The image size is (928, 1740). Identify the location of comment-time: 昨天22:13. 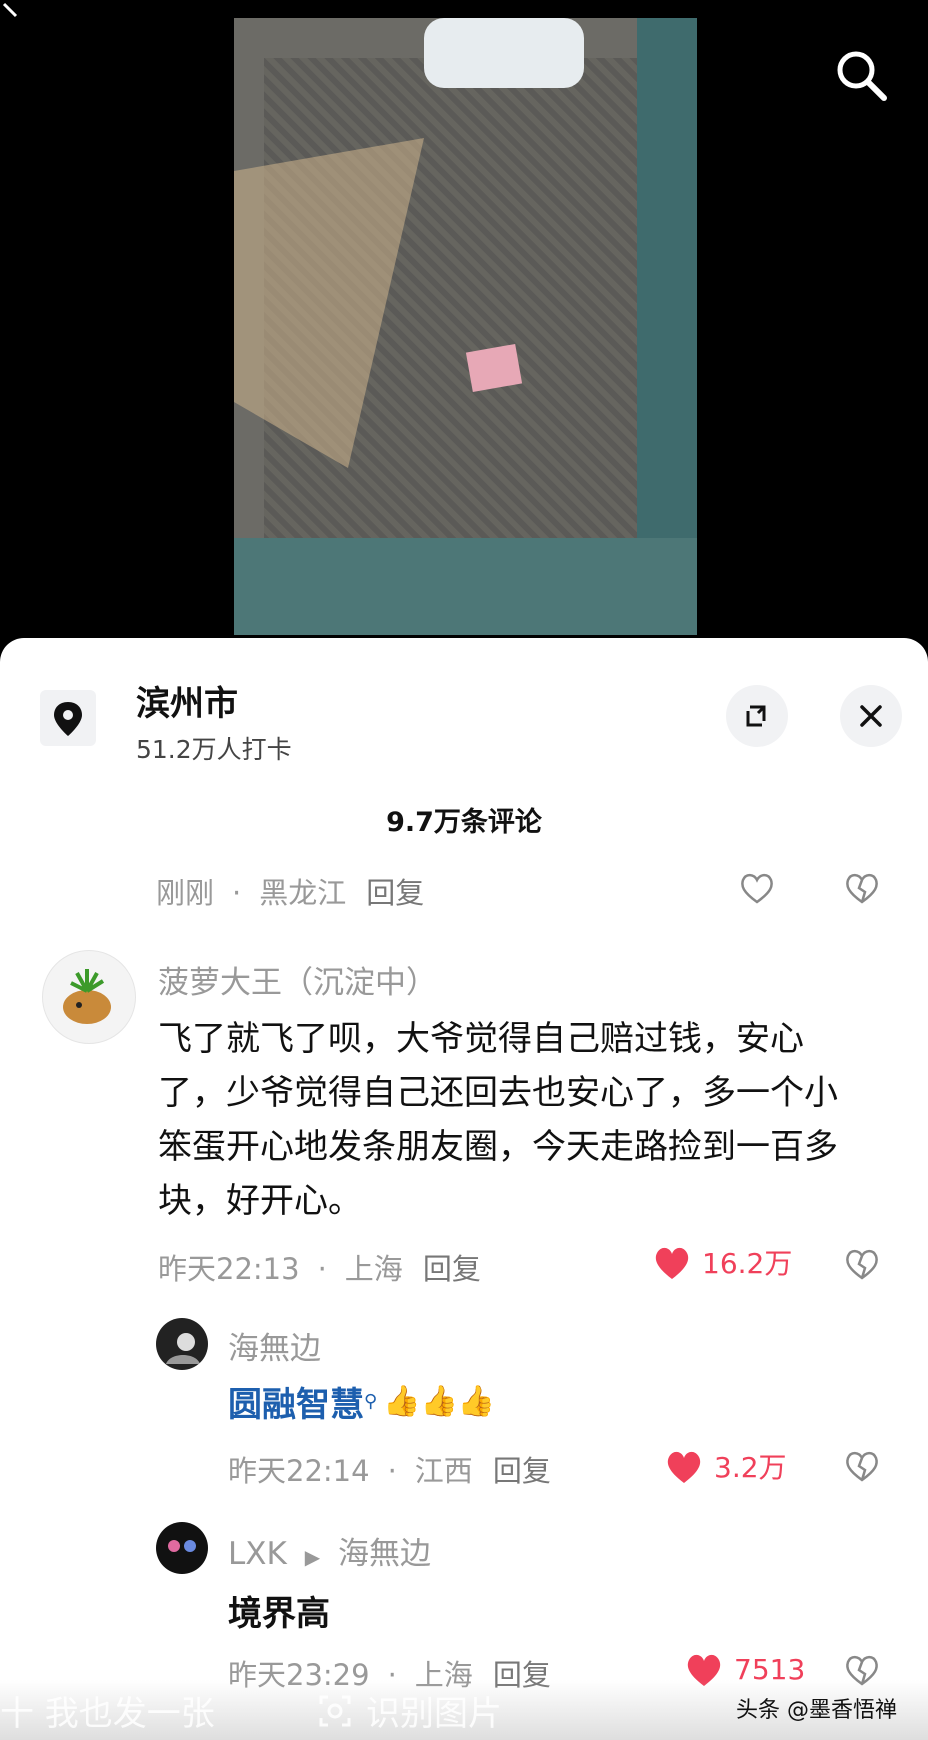
(229, 1269).